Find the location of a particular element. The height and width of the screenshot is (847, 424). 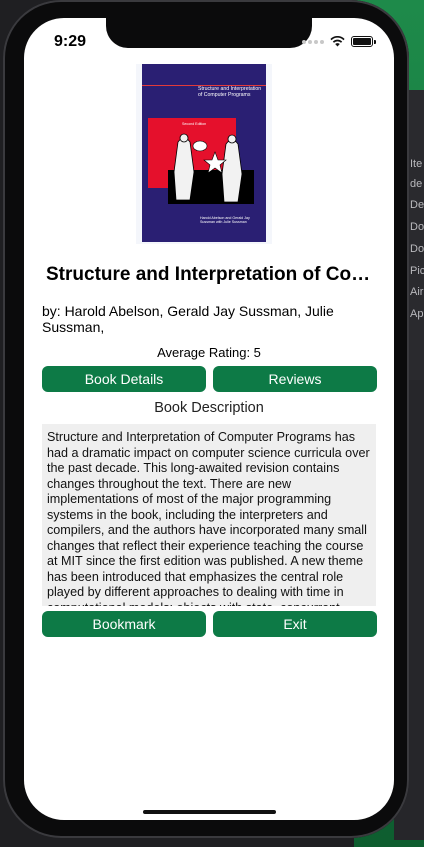

background-text-item: Air is located at coordinates (417, 292).